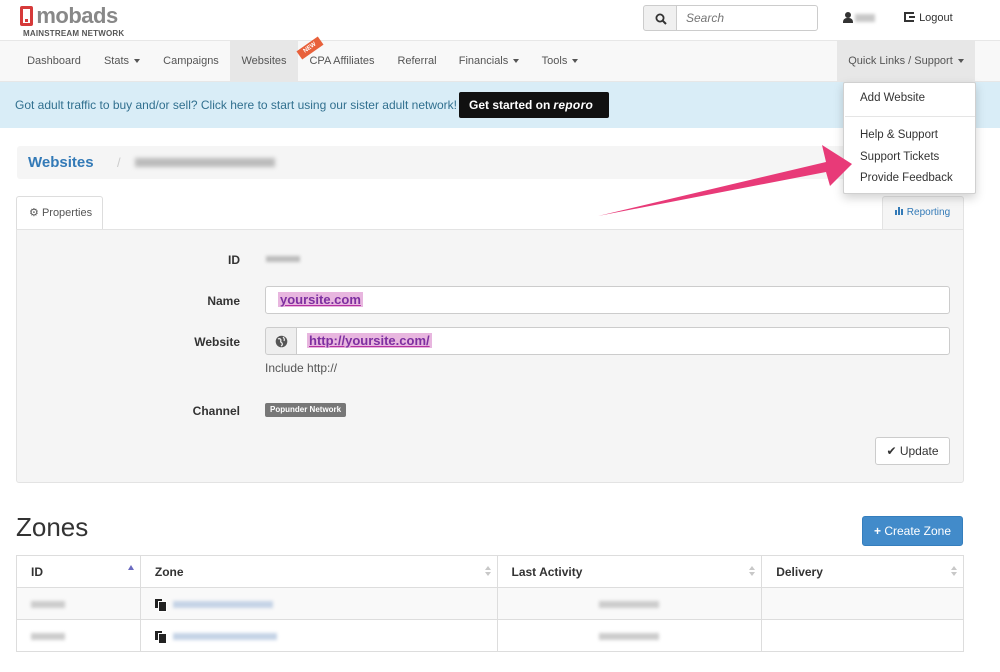 Image resolution: width=1000 pixels, height=672 pixels. What do you see at coordinates (877, 531) in the screenshot?
I see `plus-icon: +` at bounding box center [877, 531].